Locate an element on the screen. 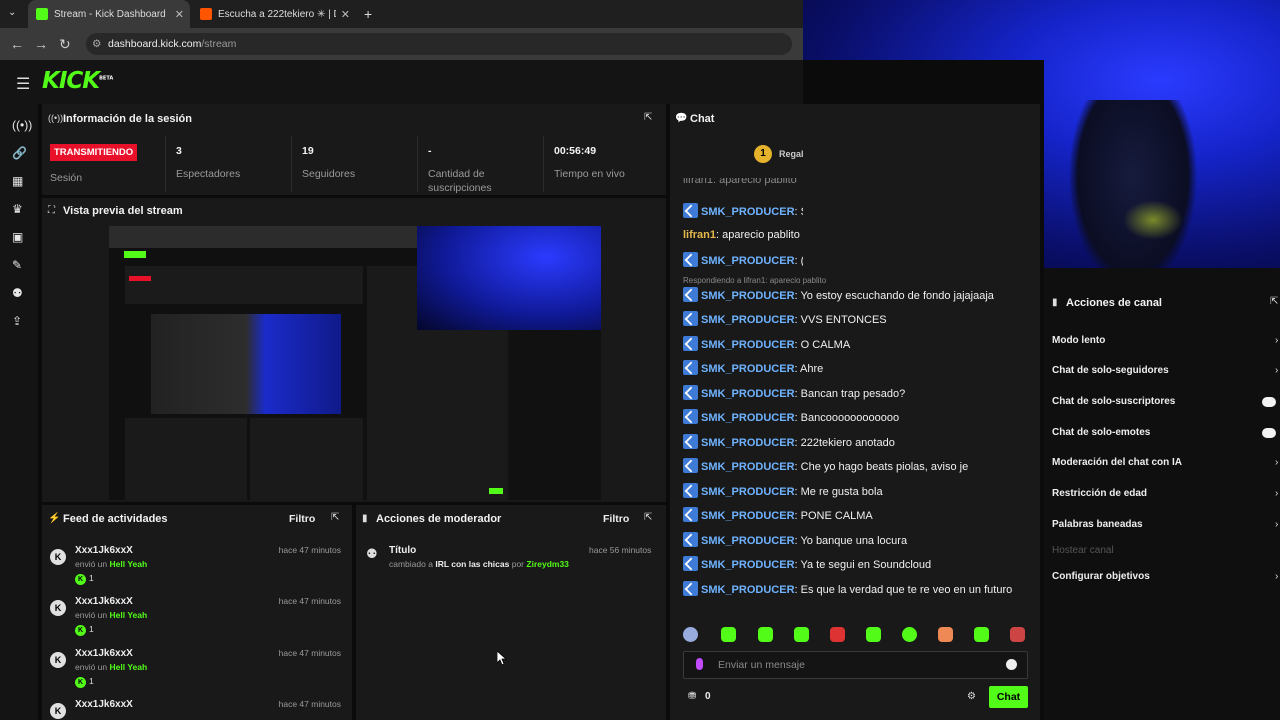 Image resolution: width=1280 pixels, height=720 pixels. preview-browser-bar is located at coordinates (263, 237).